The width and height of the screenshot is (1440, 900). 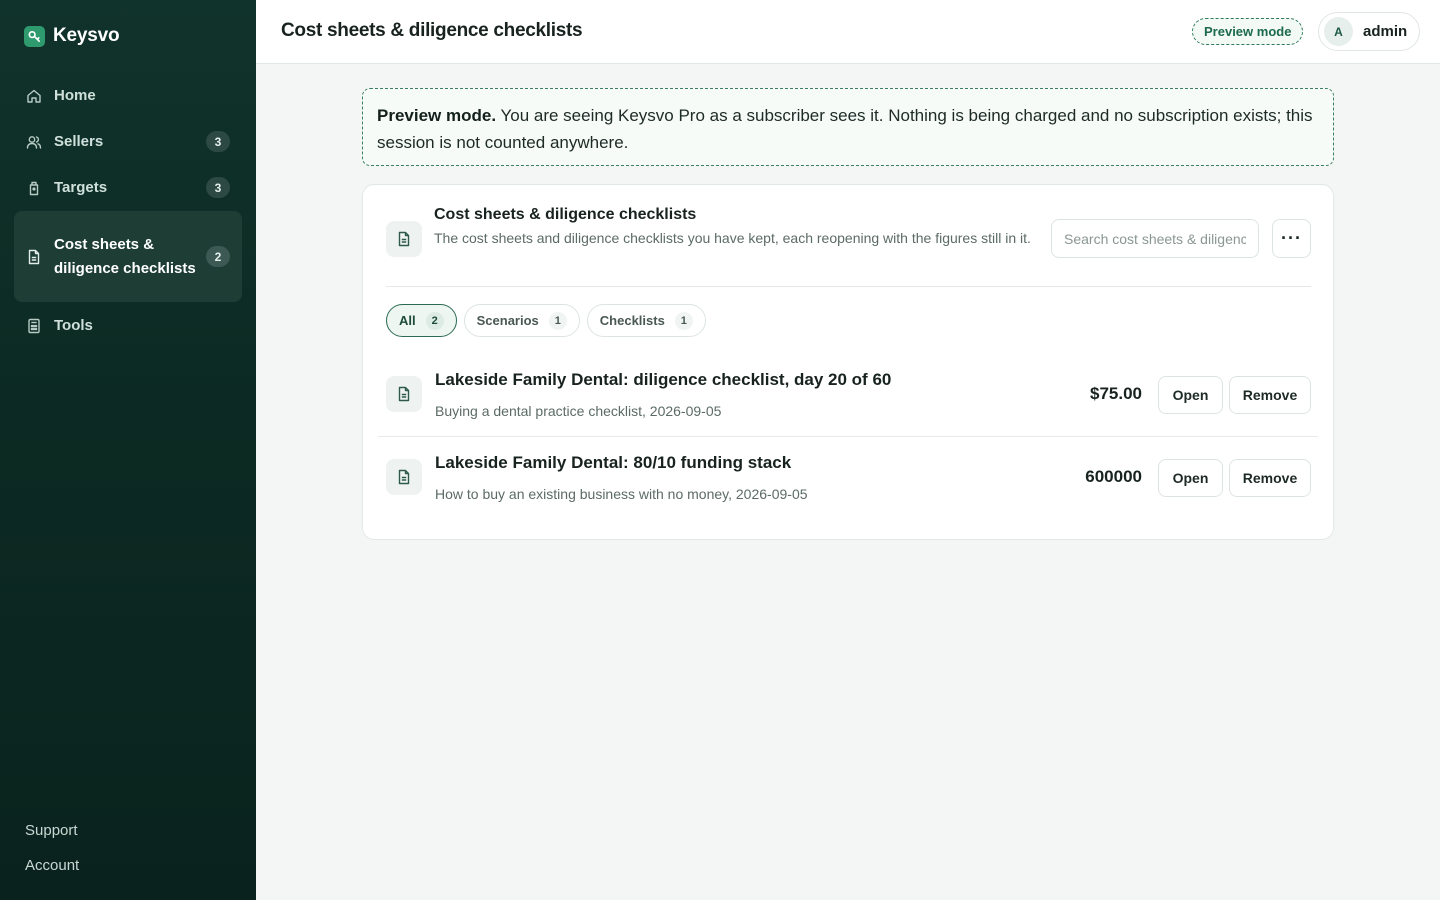 I want to click on sidebar-item-home: Home, so click(x=128, y=95).